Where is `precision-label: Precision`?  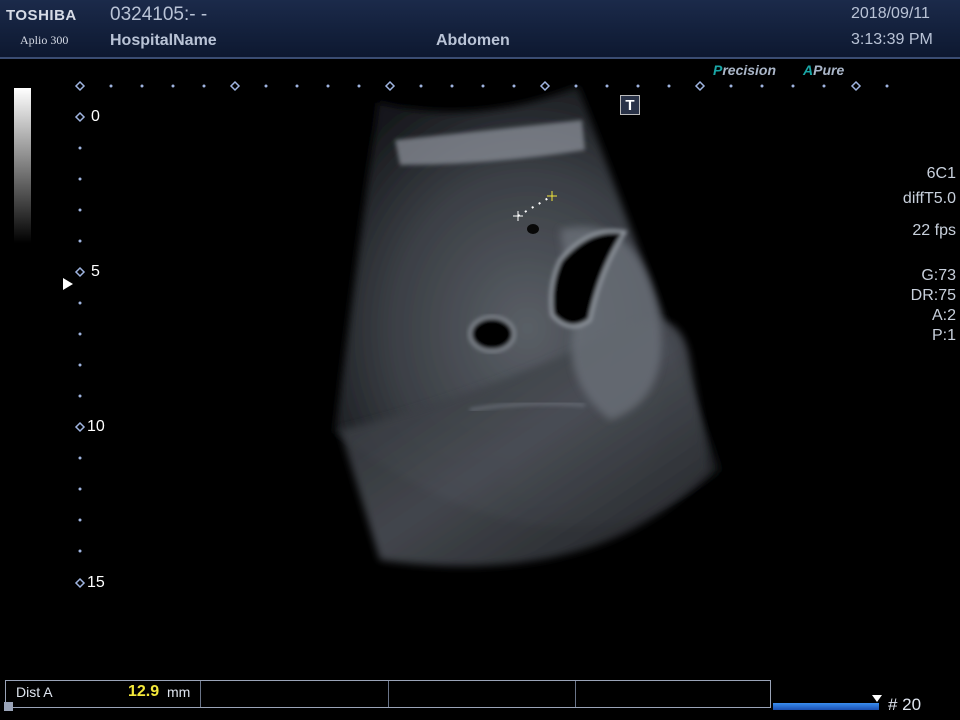
precision-label: Precision is located at coordinates (745, 70).